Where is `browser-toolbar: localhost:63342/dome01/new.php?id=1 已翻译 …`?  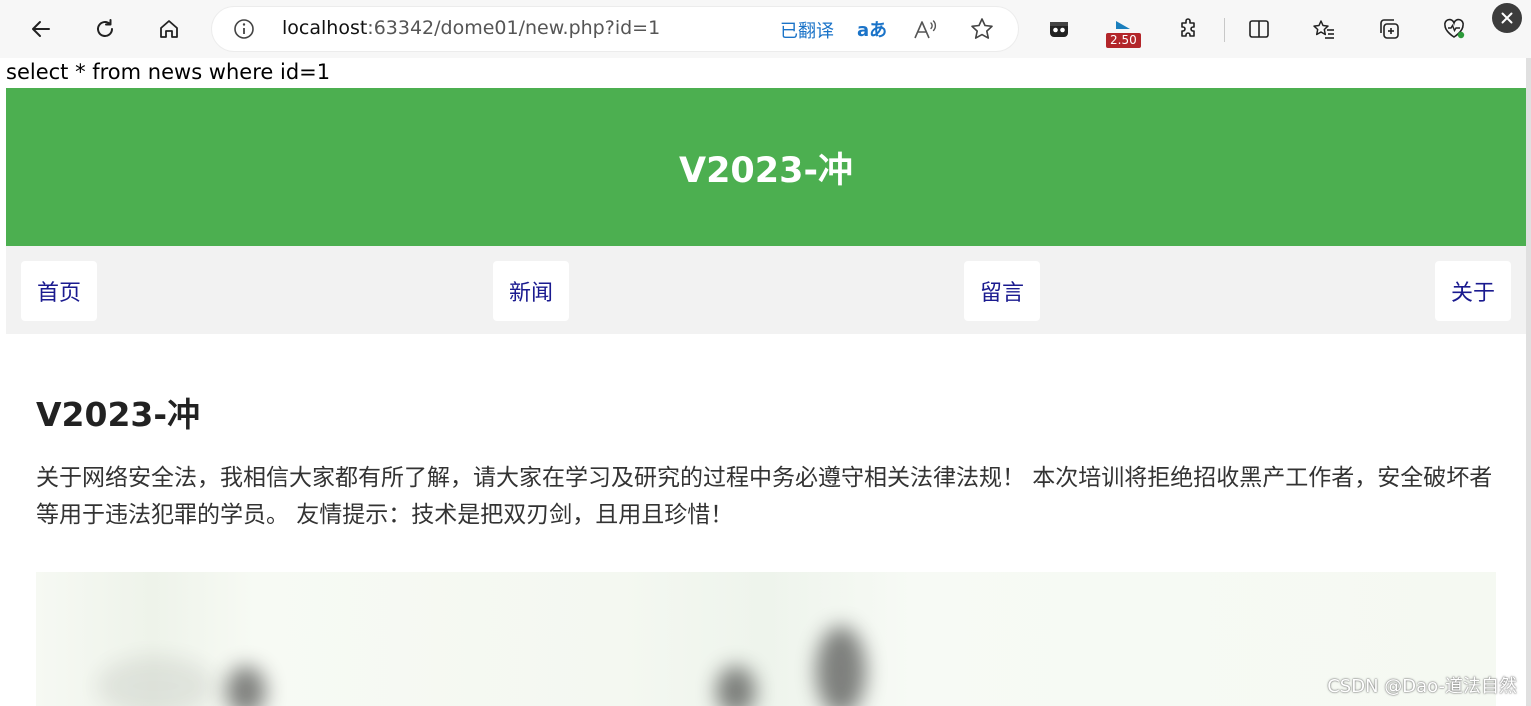 browser-toolbar: localhost:63342/dome01/new.php?id=1 已翻译 … is located at coordinates (765, 29).